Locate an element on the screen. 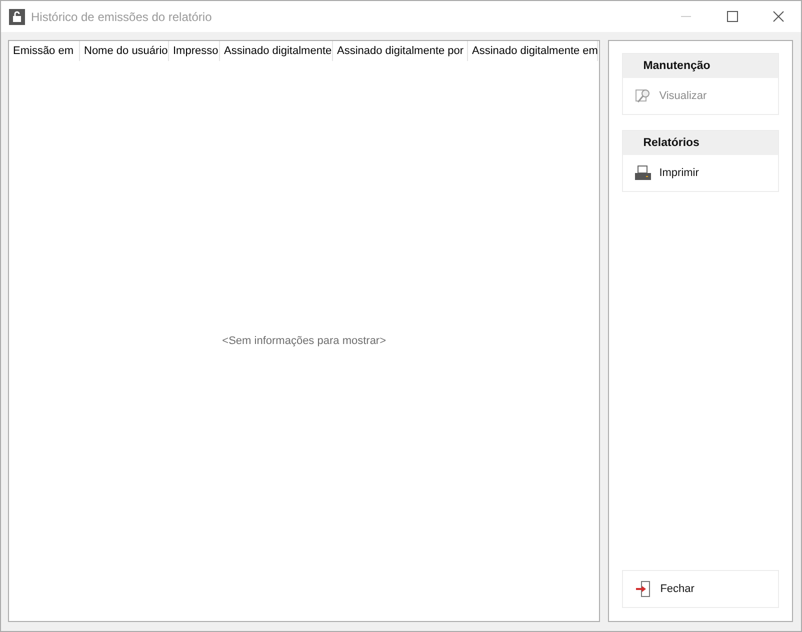 This screenshot has height=632, width=802. window-title: Histórico de emissões do relatório is located at coordinates (122, 17).